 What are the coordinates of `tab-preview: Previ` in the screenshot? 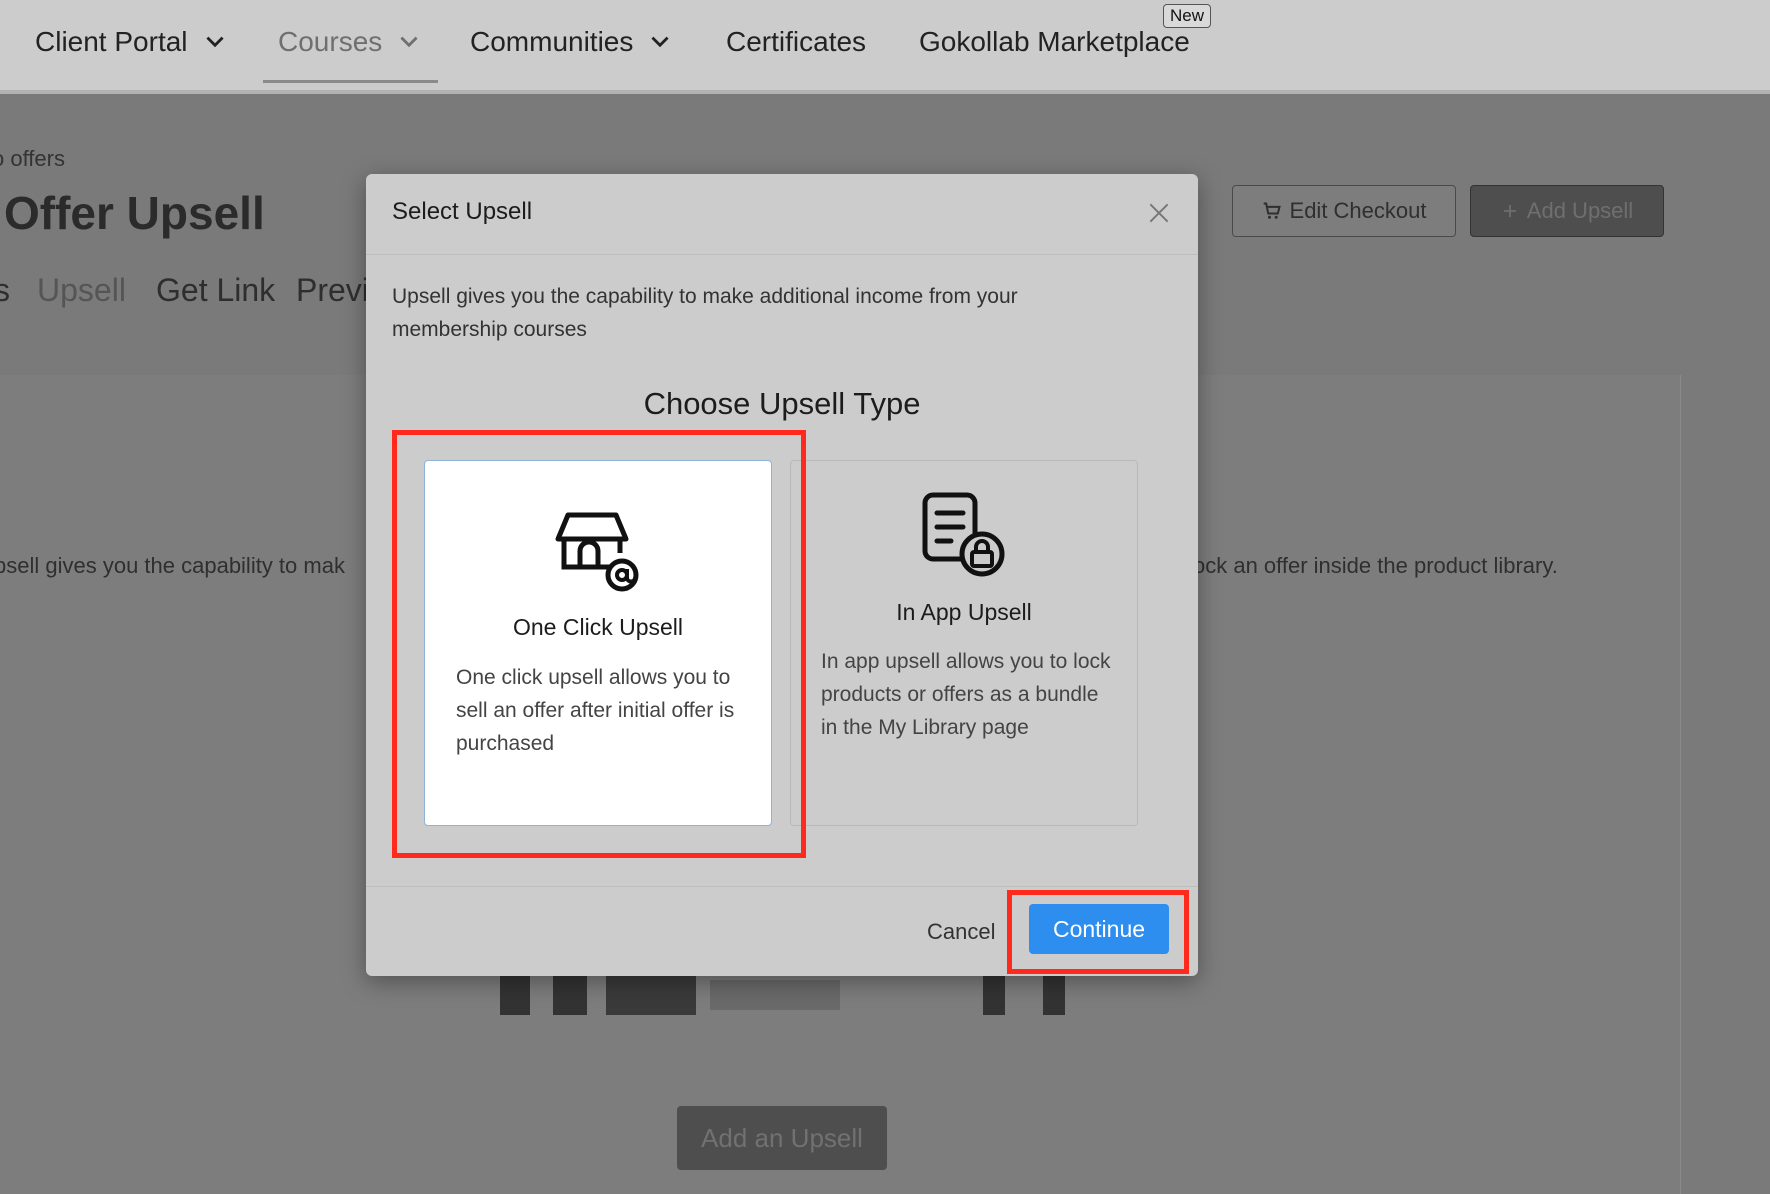 It's located at (332, 290).